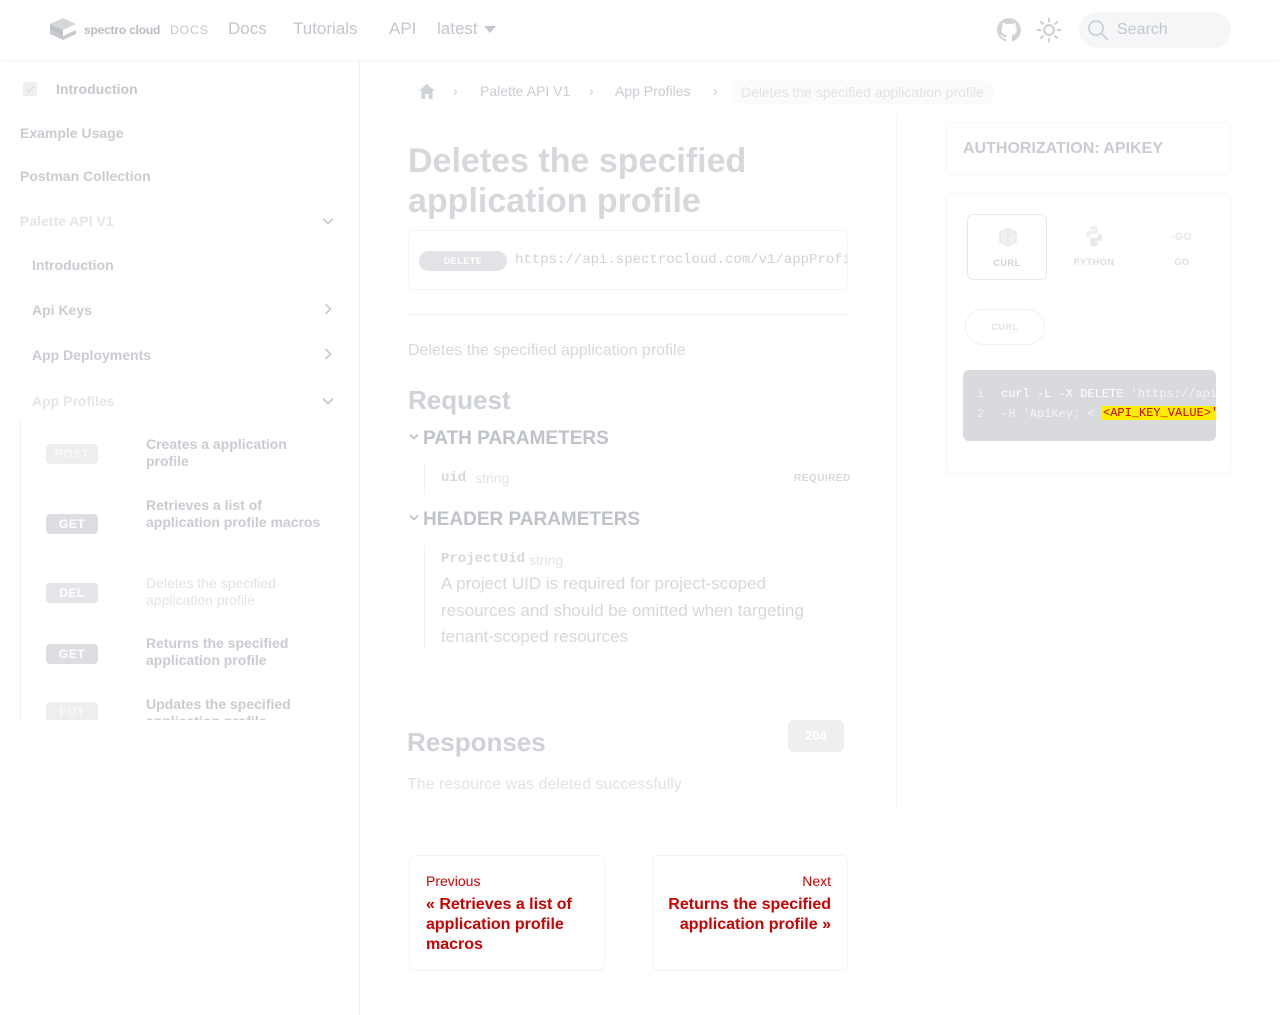 The image size is (1280, 1015). I want to click on http-method-badge: DELETE, so click(463, 261).